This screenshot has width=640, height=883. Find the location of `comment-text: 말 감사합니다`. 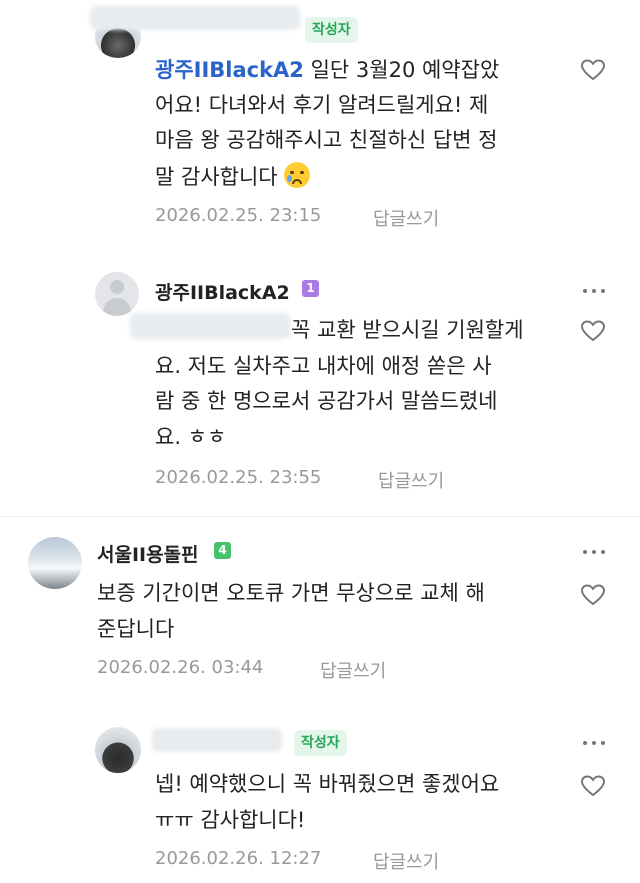

comment-text: 말 감사합니다 is located at coordinates (232, 176).